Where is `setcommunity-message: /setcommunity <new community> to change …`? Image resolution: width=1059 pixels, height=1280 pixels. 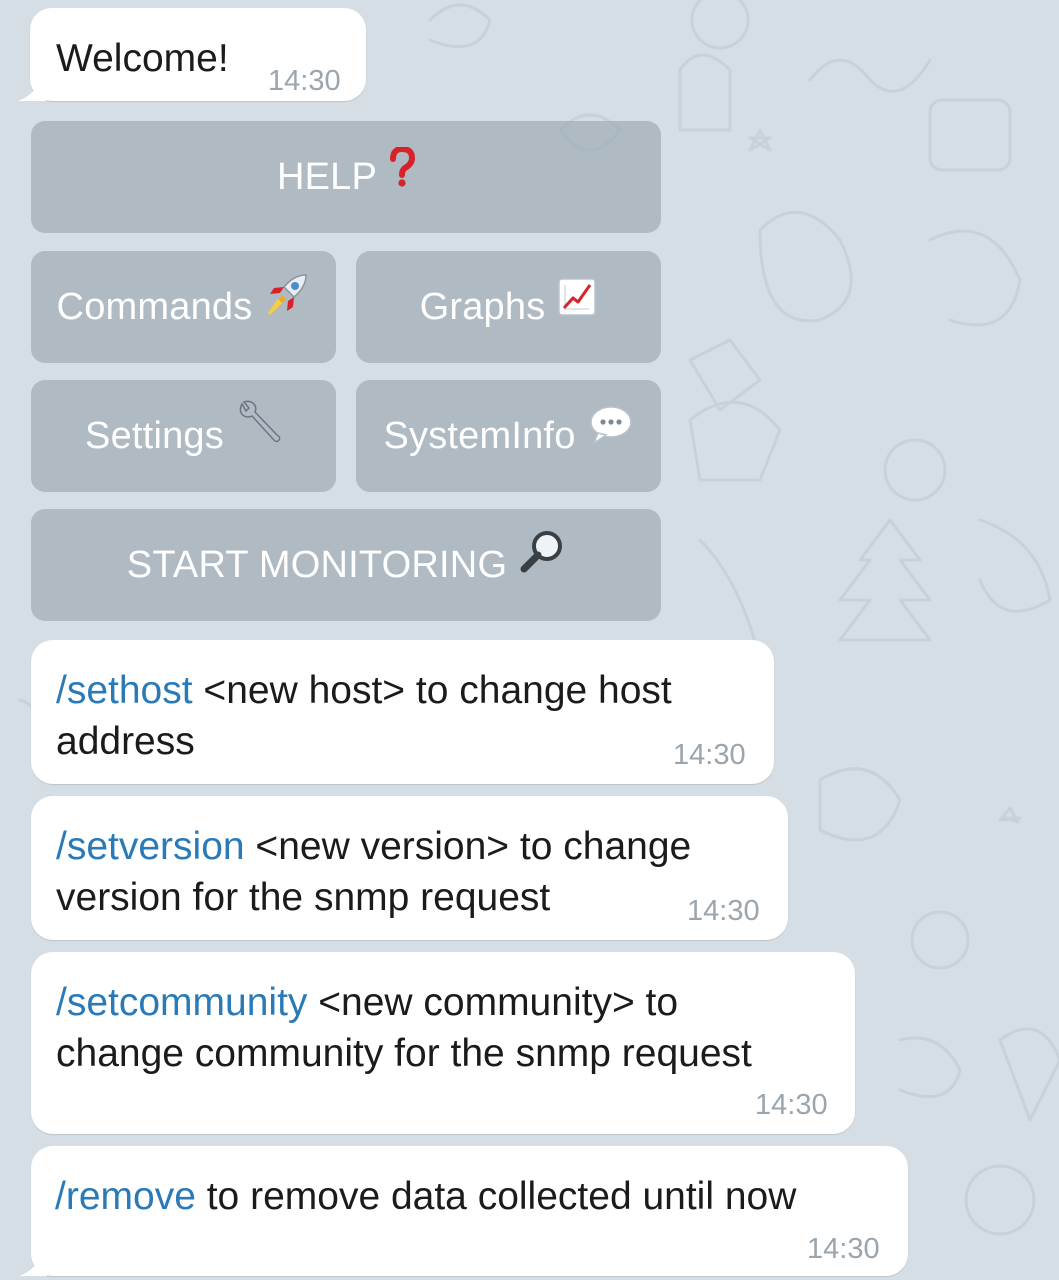 setcommunity-message: /setcommunity <new community> to change … is located at coordinates (443, 1043).